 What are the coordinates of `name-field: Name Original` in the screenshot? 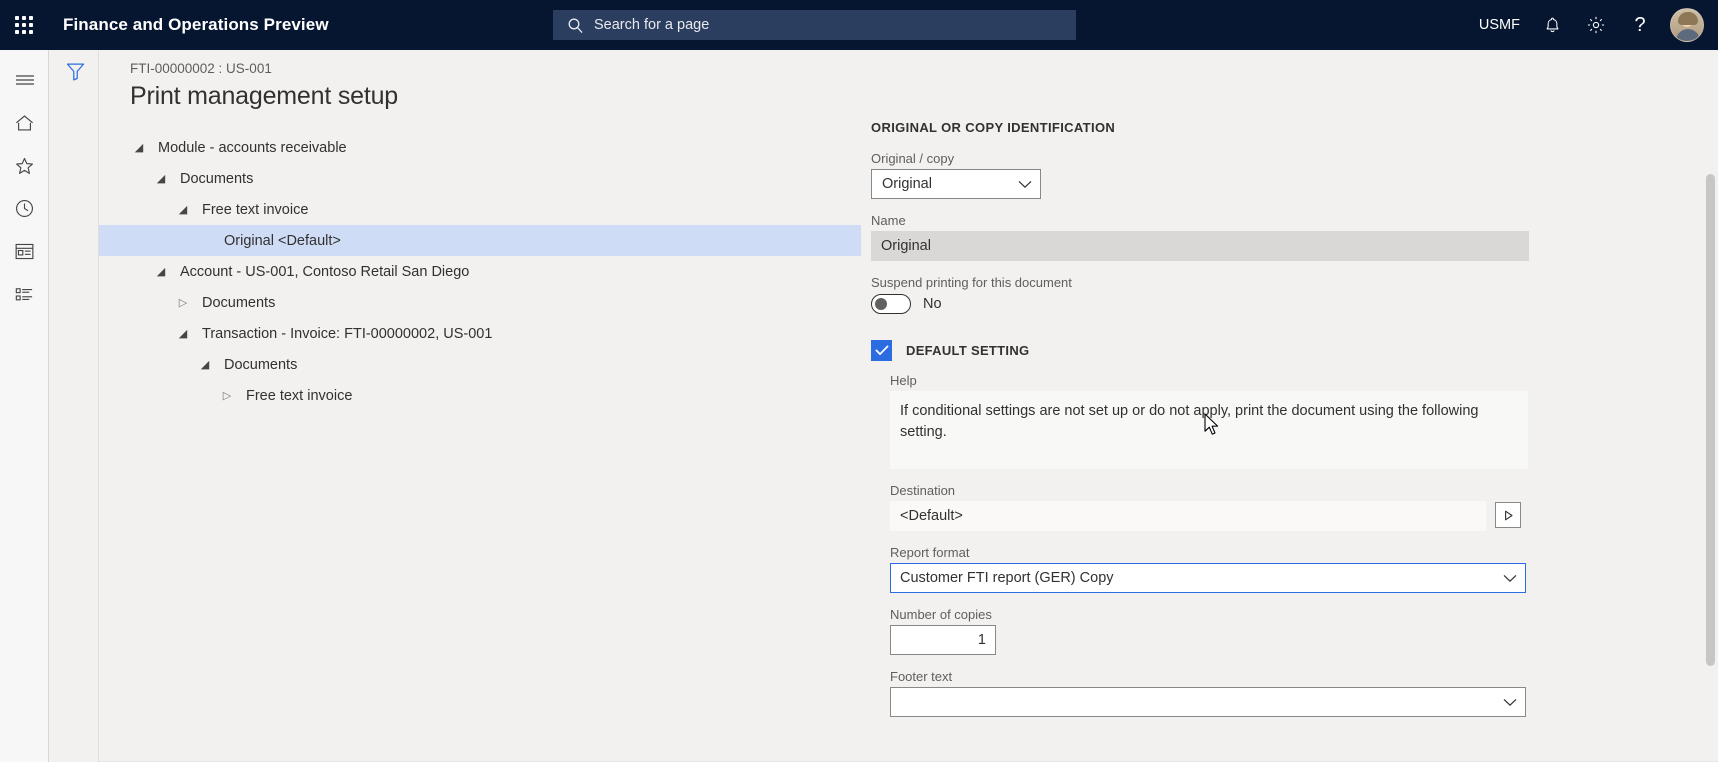 It's located at (1266, 237).